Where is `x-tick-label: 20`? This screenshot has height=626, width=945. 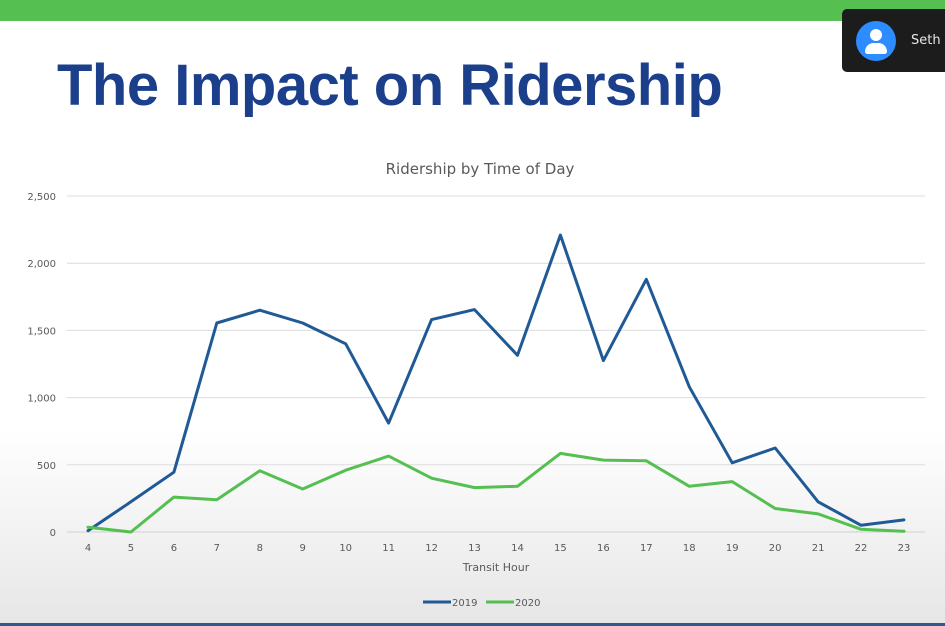
x-tick-label: 20 is located at coordinates (775, 548).